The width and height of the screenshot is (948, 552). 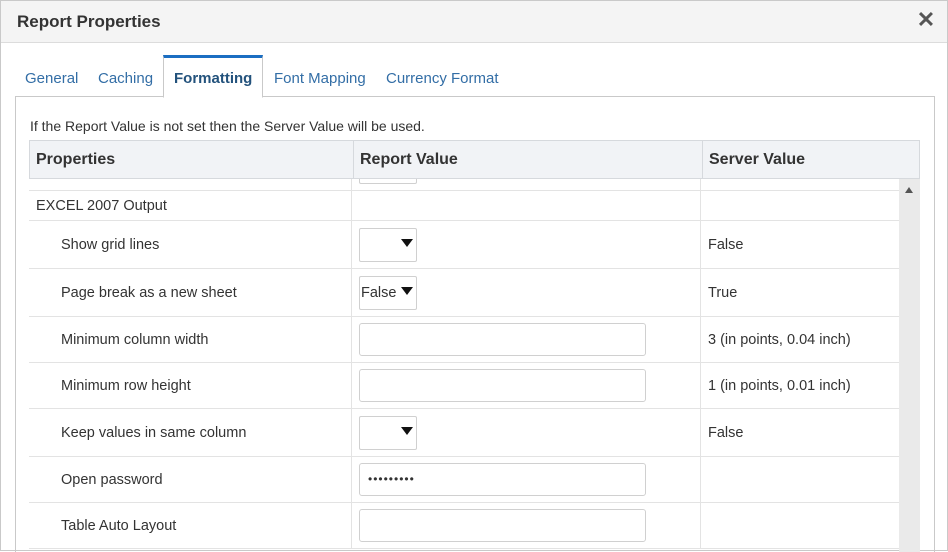 I want to click on row-label: Table Auto Layout, so click(x=190, y=525).